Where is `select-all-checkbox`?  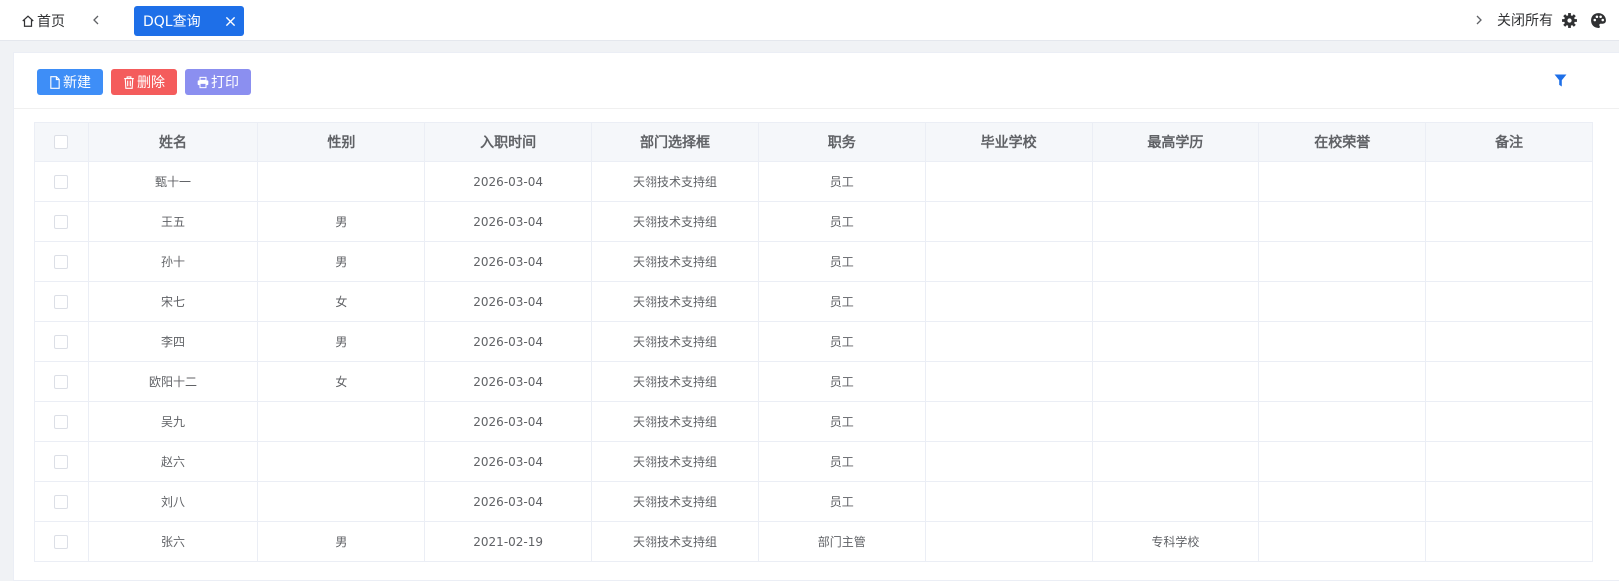
select-all-checkbox is located at coordinates (61, 142).